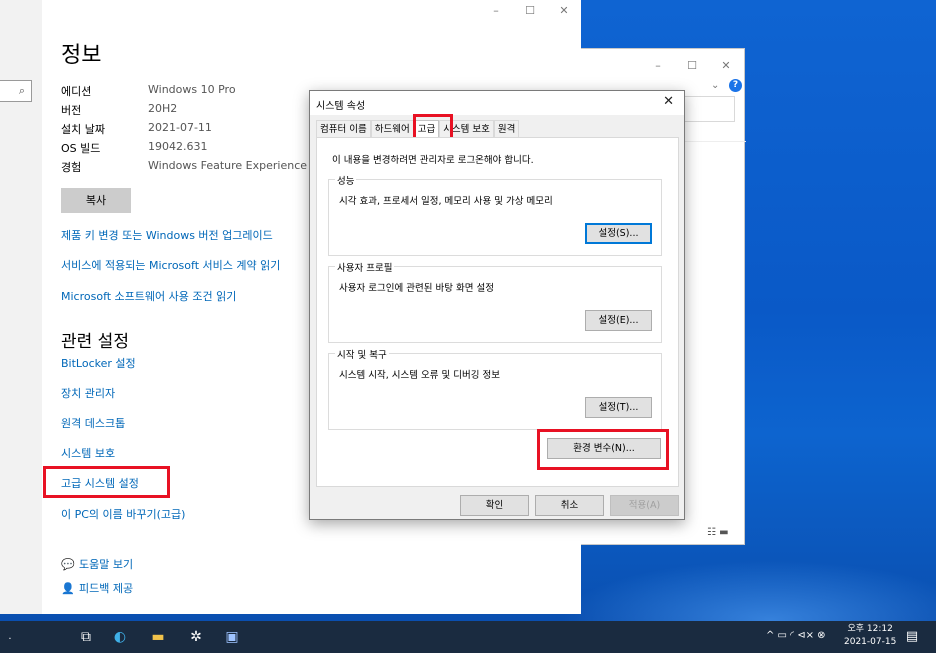  What do you see at coordinates (16, 91) in the screenshot?
I see `search-input: ⌕` at bounding box center [16, 91].